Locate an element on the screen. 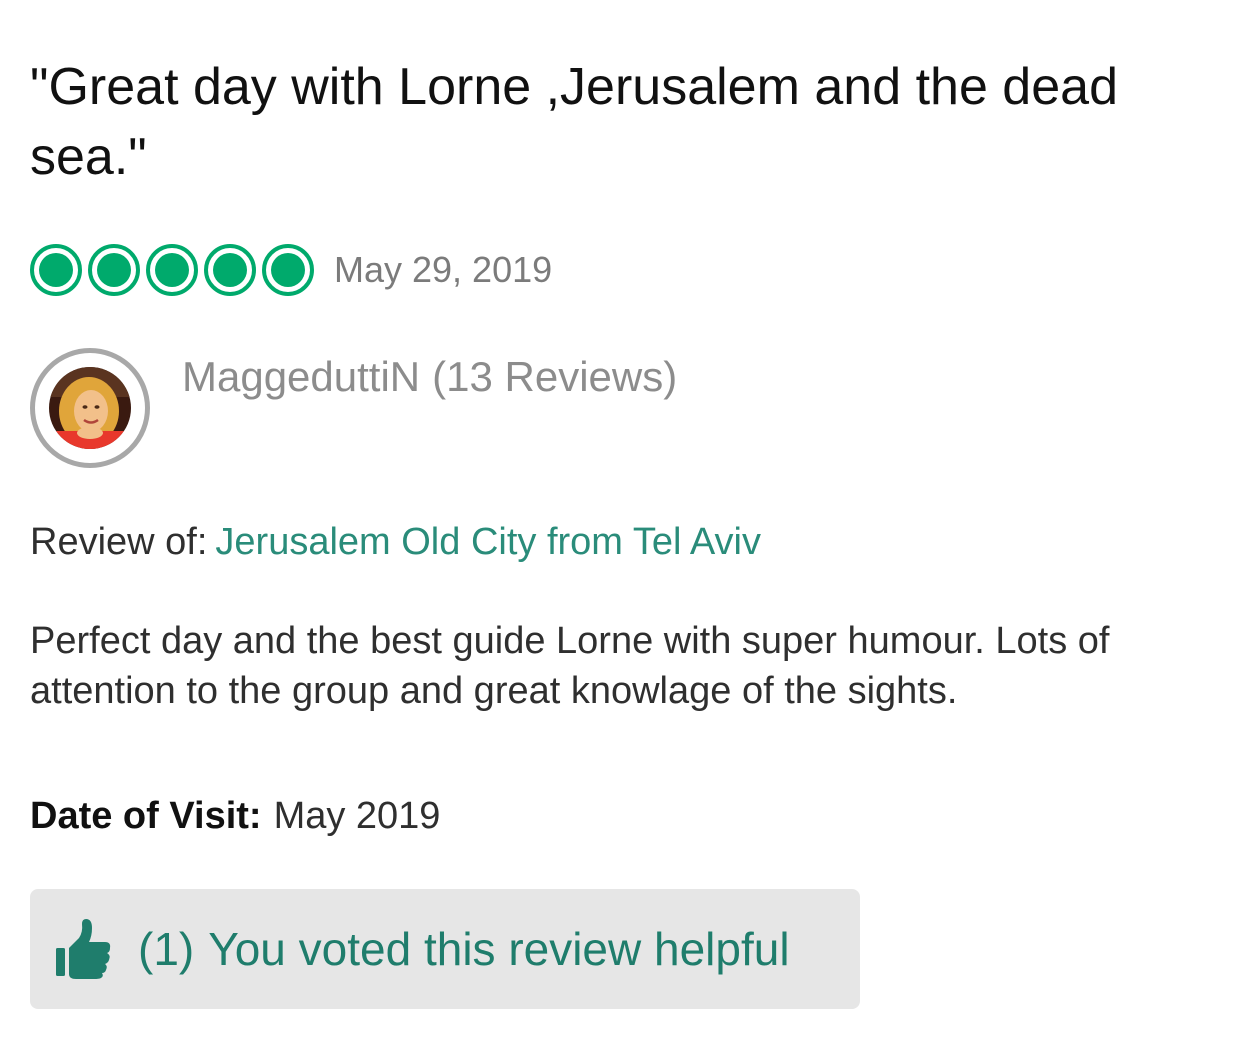  helpful-text: (1) You voted this review helpful is located at coordinates (464, 949).